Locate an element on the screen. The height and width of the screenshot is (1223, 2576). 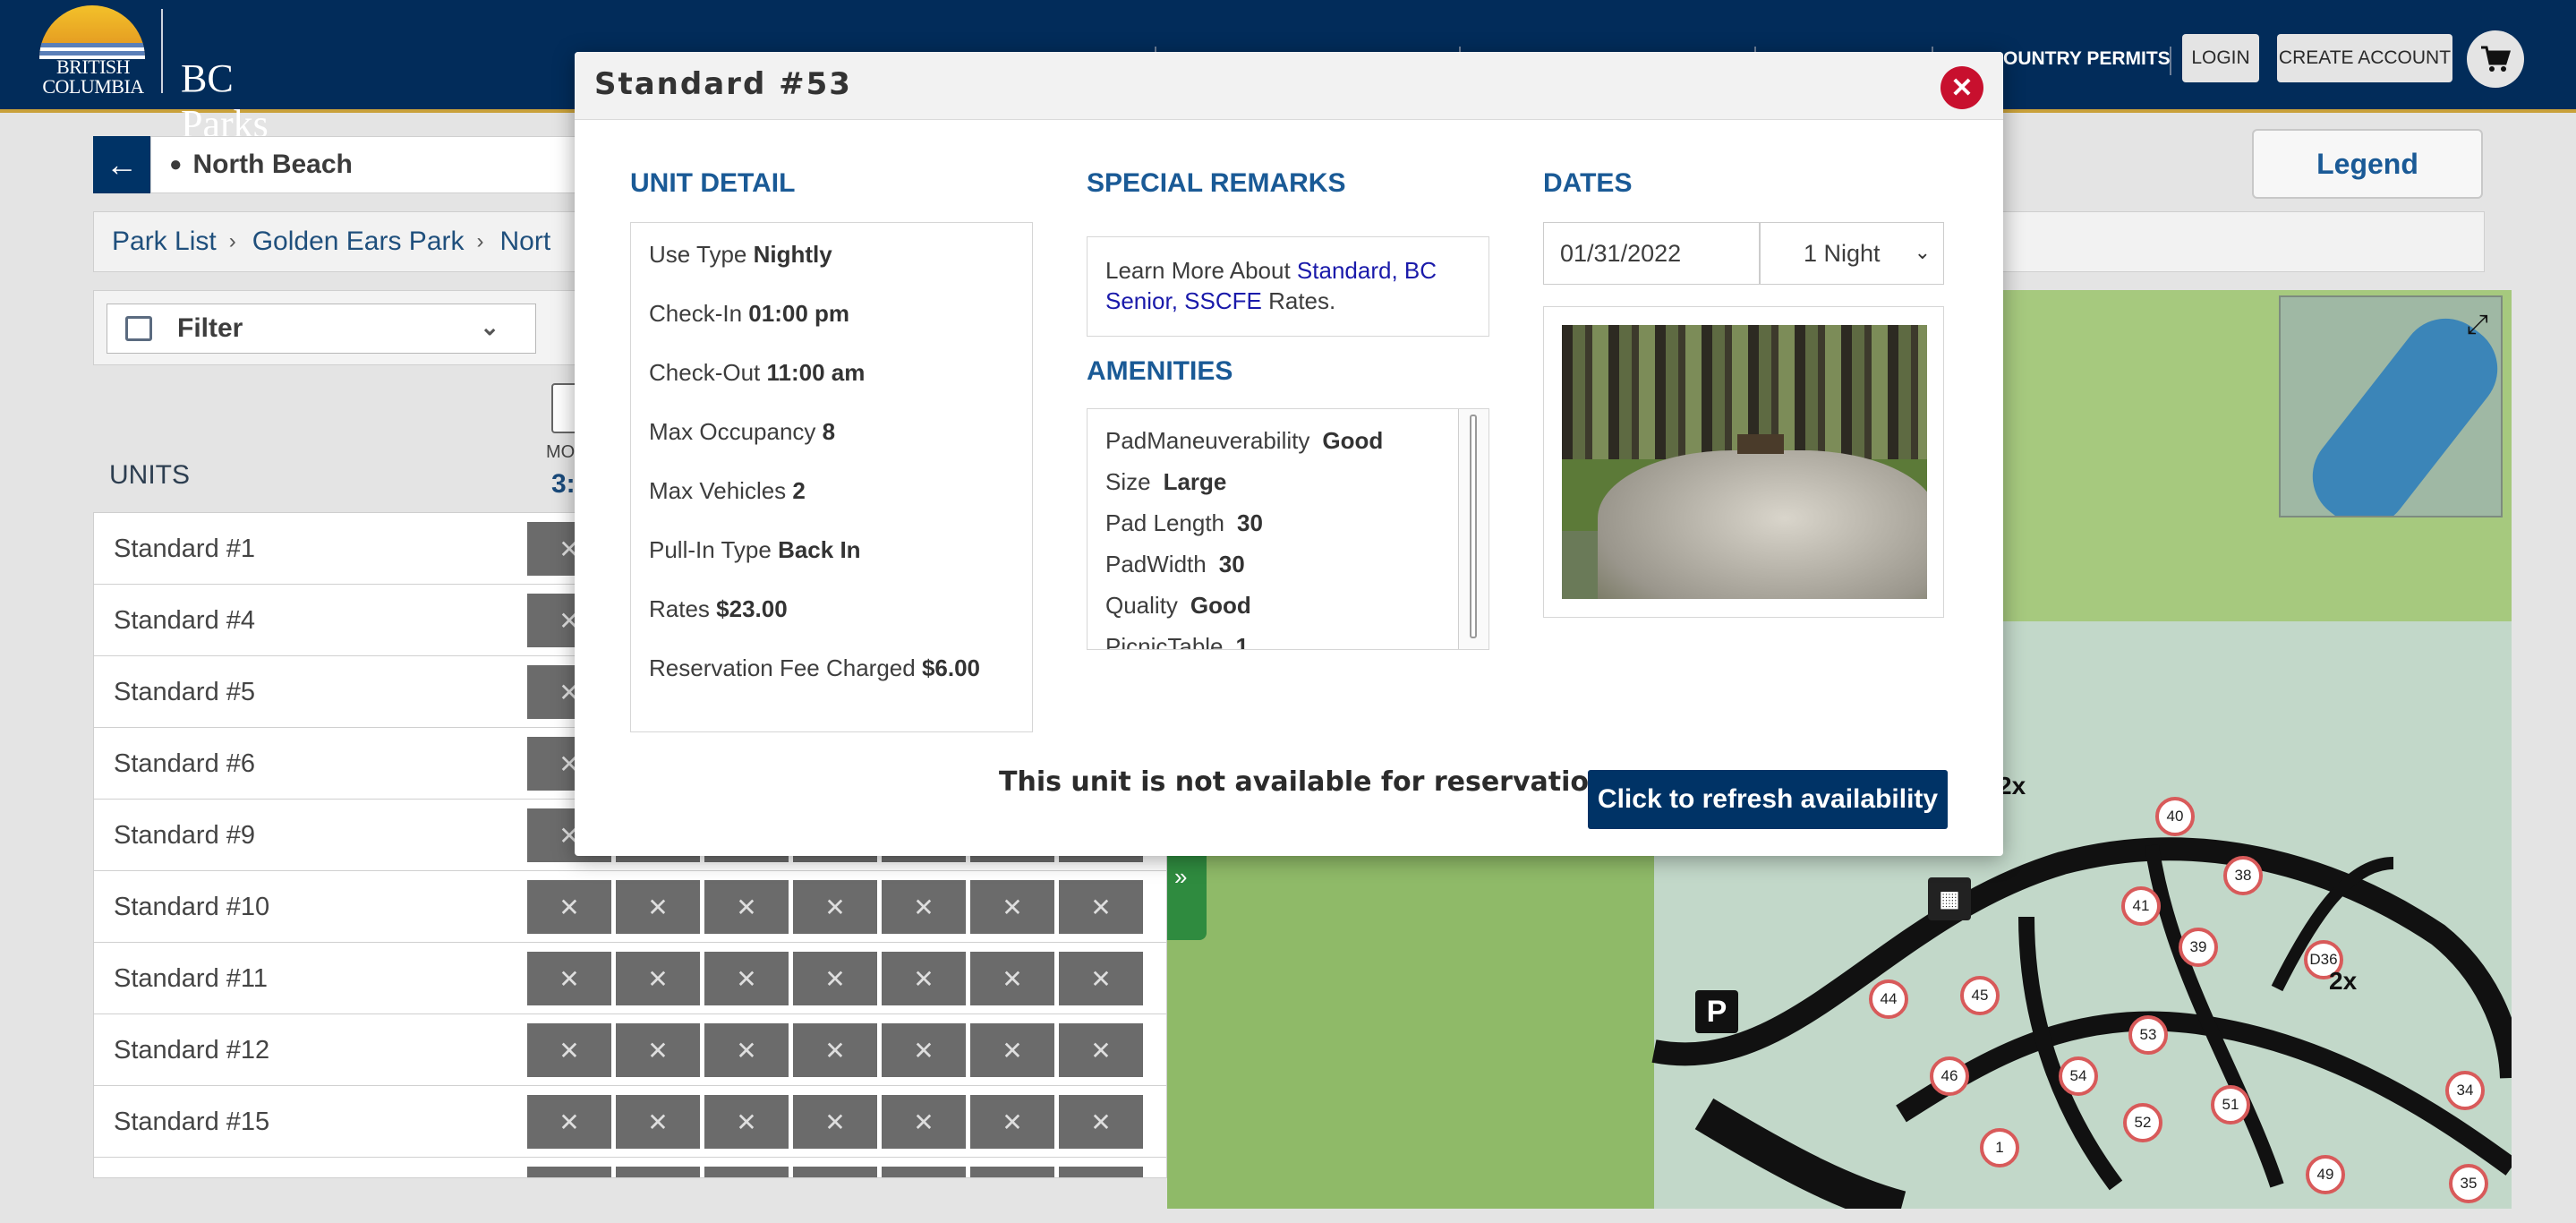
detail-use-type: Use Type Nightly is located at coordinates (740, 254).